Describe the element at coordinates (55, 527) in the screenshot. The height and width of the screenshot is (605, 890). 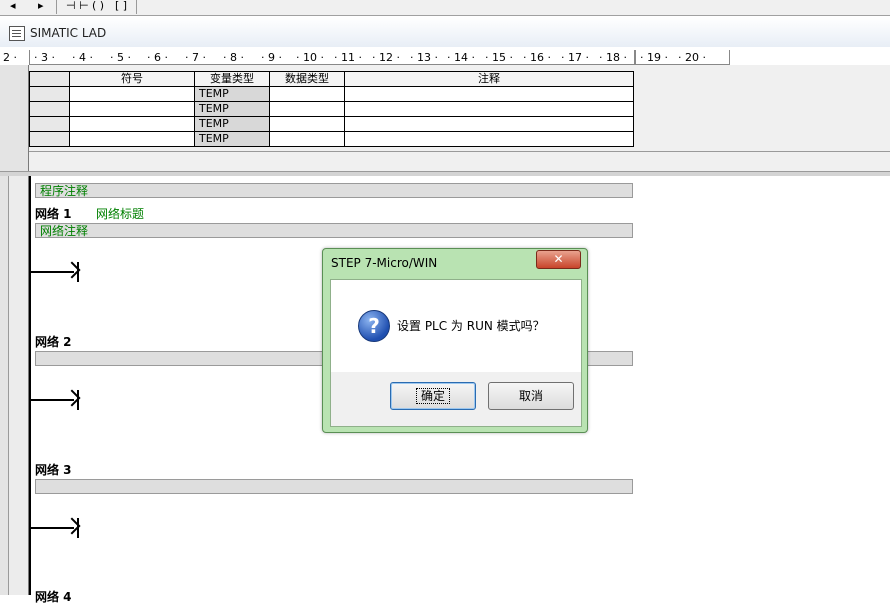
I see `network-3-rung` at that location.